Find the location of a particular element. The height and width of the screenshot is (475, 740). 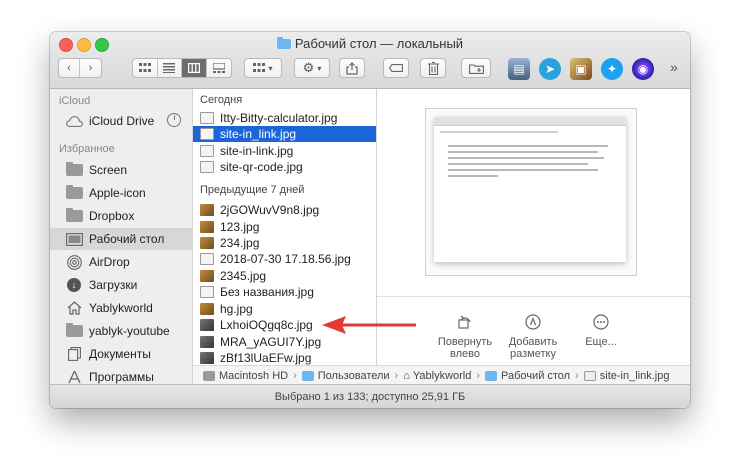

sidebar-item-label: Yablykworld is located at coordinates (121, 308).